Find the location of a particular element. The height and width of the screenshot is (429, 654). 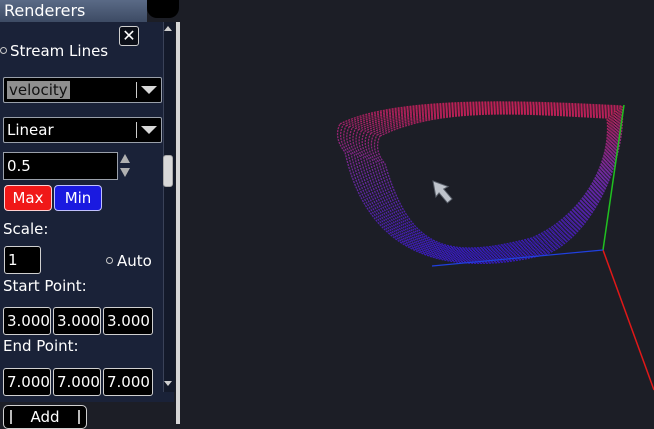

add-button-label: Add is located at coordinates (45, 417).